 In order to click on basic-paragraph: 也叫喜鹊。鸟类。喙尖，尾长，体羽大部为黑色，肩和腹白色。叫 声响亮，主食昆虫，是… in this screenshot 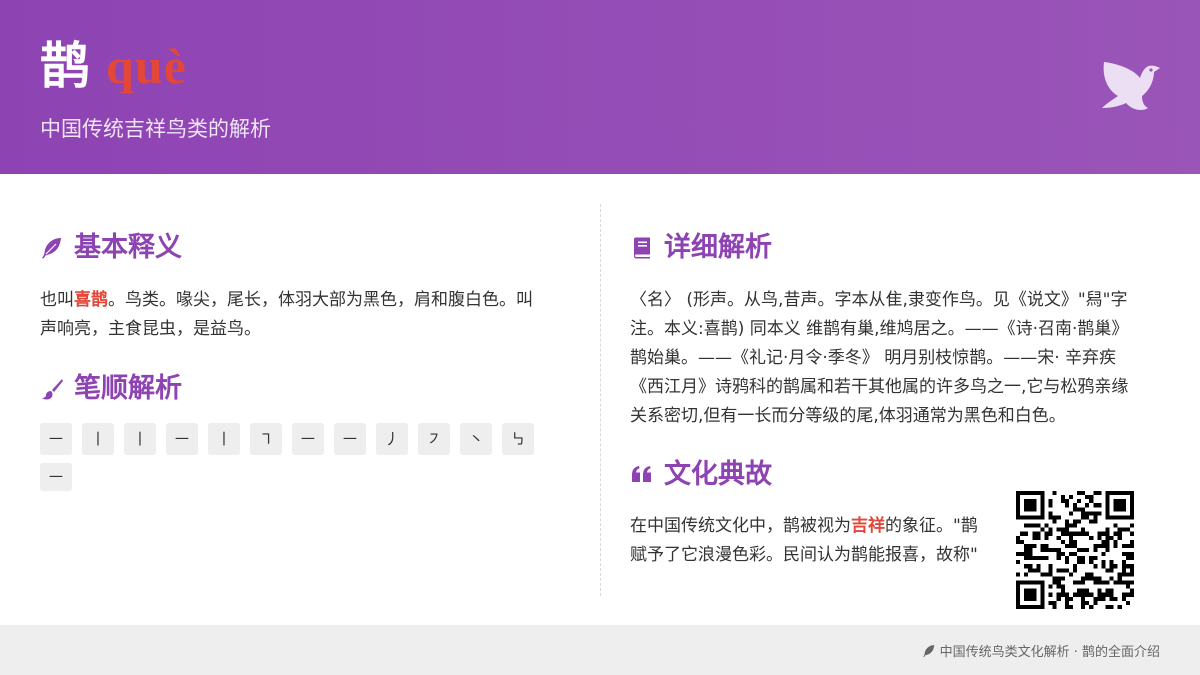, I will do `click(305, 315)`.